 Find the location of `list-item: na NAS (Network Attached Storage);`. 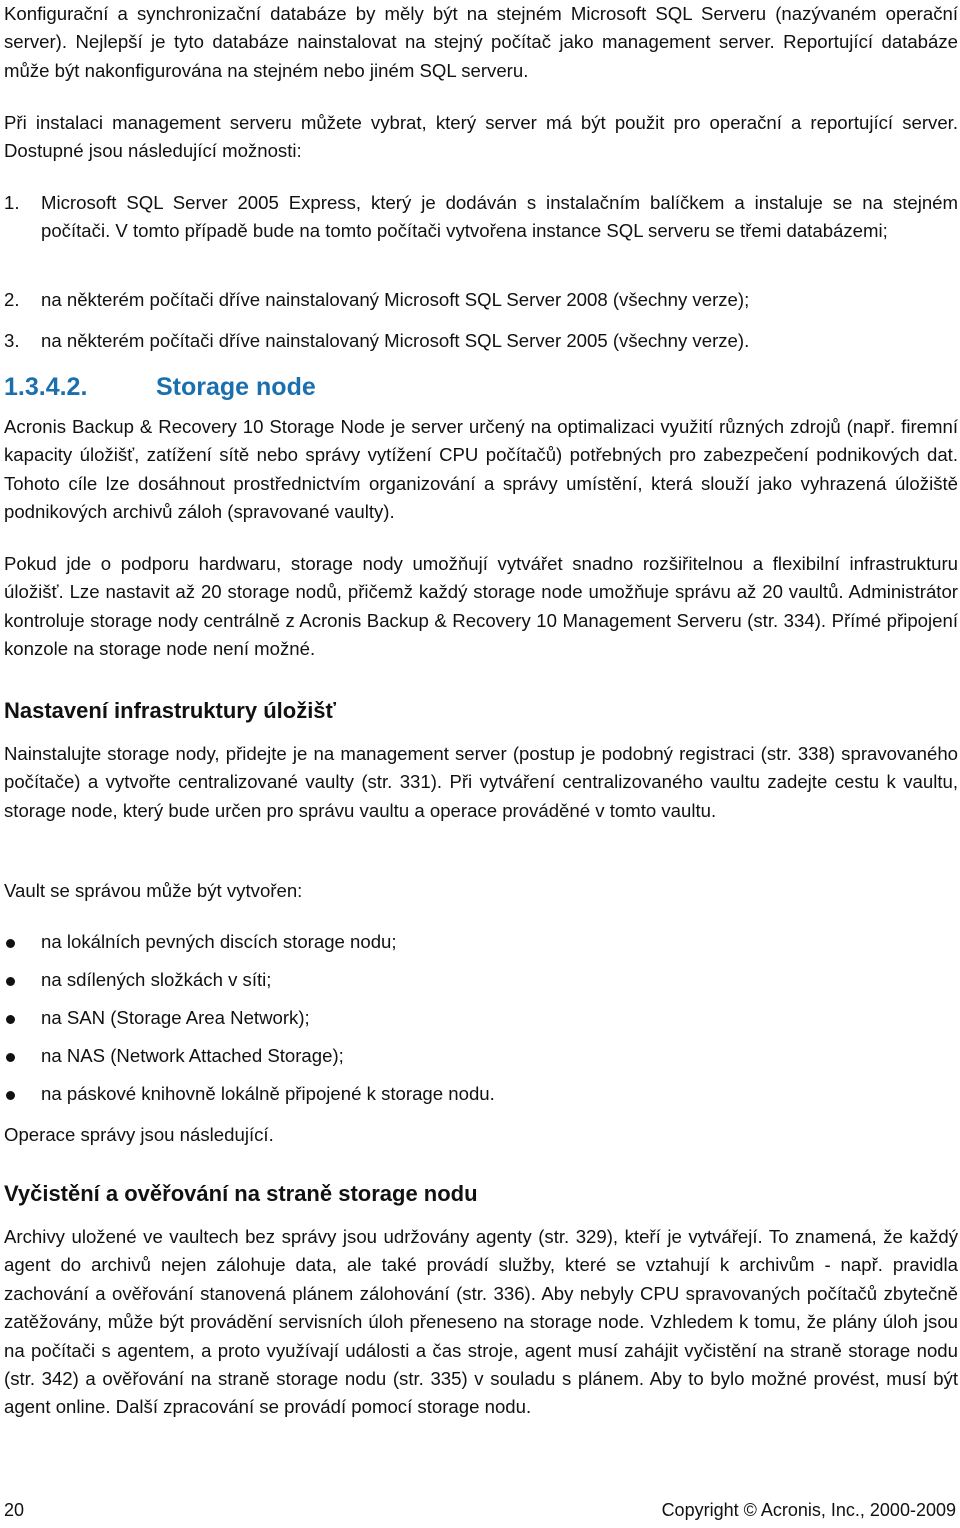

list-item: na NAS (Network Attached Storage); is located at coordinates (481, 1056).